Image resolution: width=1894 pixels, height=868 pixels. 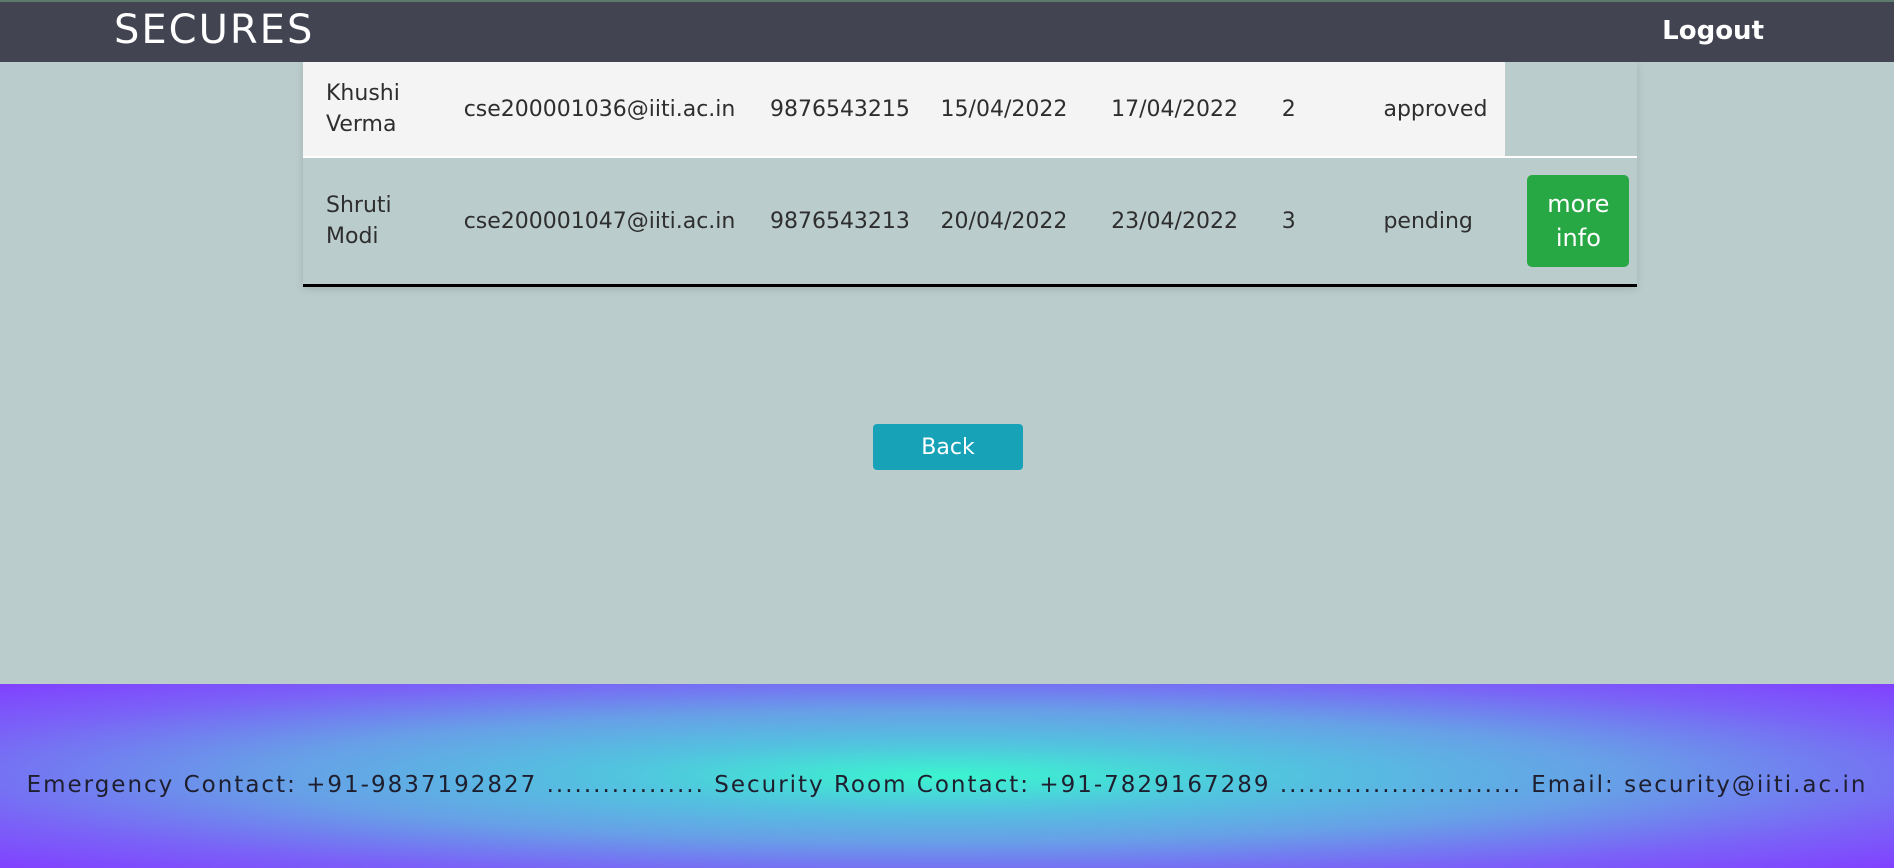 I want to click on back-button: Back, so click(x=948, y=447).